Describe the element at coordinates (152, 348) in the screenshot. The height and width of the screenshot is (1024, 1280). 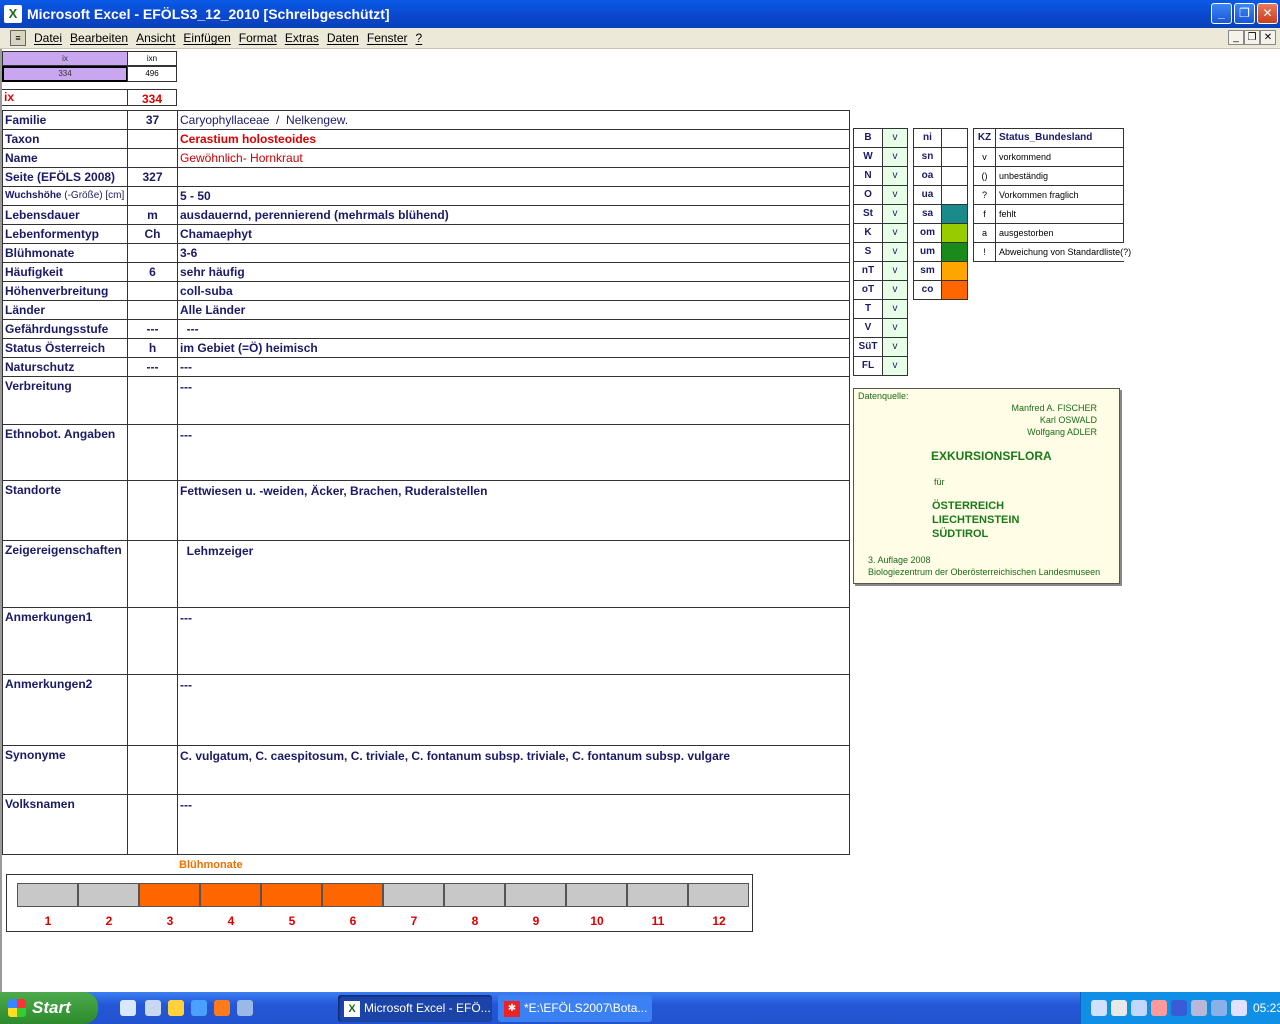
I see `row-code: h` at that location.